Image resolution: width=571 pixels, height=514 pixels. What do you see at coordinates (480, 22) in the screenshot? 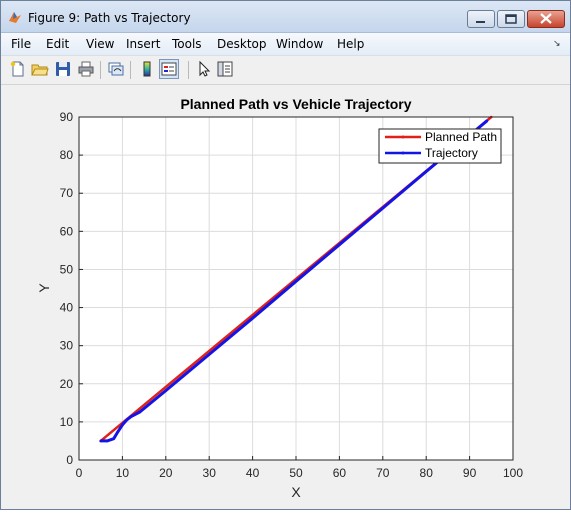
I see `minimize-icon` at bounding box center [480, 22].